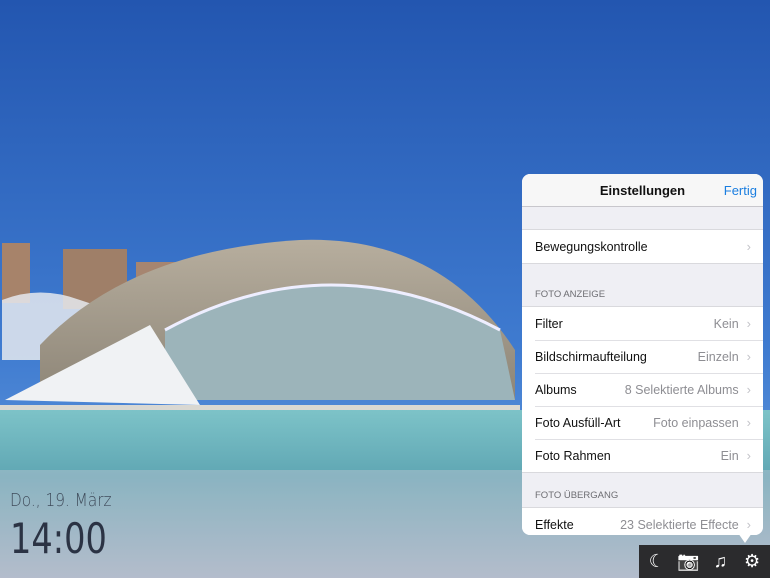 The height and width of the screenshot is (578, 770). I want to click on photo-fill-mode-row: Foto Ausfüll-Art Foto einpassen ›, so click(642, 422).